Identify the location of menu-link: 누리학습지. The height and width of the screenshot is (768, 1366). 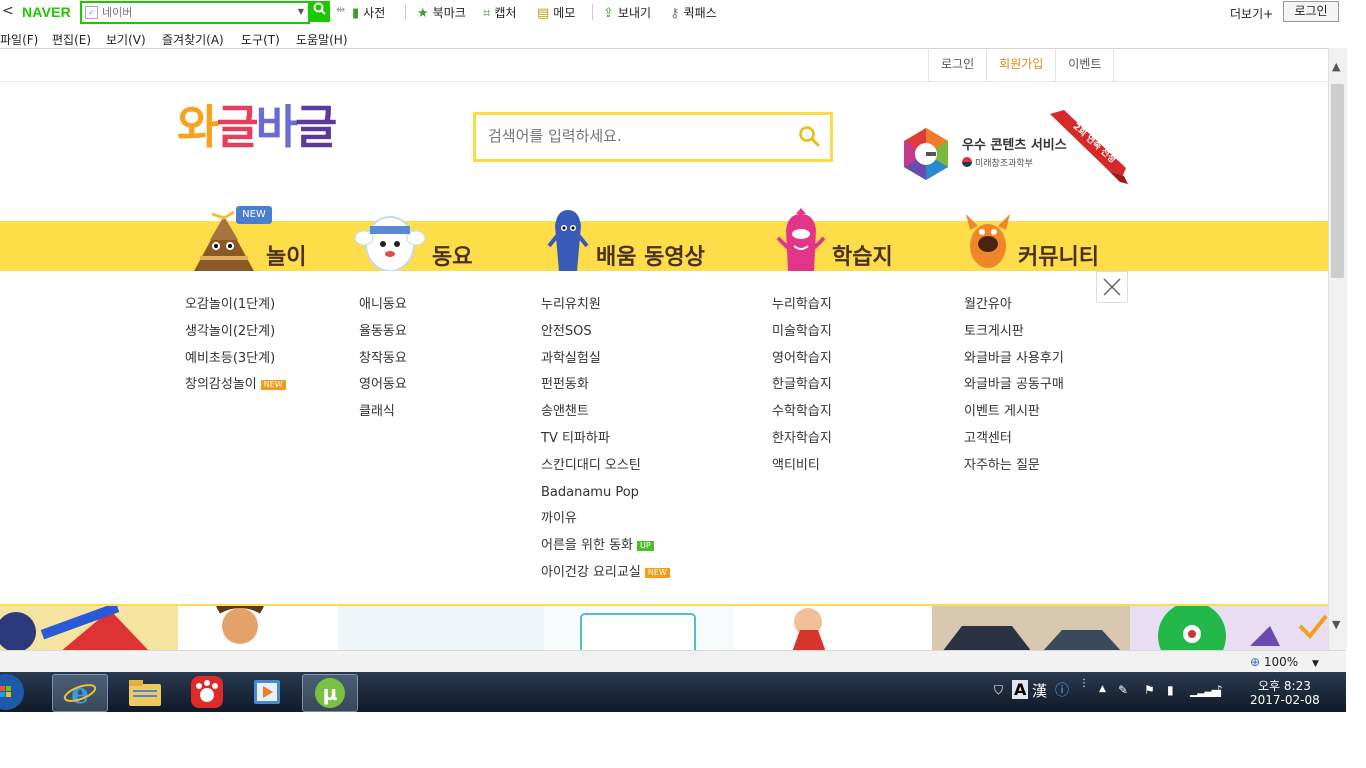
(802, 305).